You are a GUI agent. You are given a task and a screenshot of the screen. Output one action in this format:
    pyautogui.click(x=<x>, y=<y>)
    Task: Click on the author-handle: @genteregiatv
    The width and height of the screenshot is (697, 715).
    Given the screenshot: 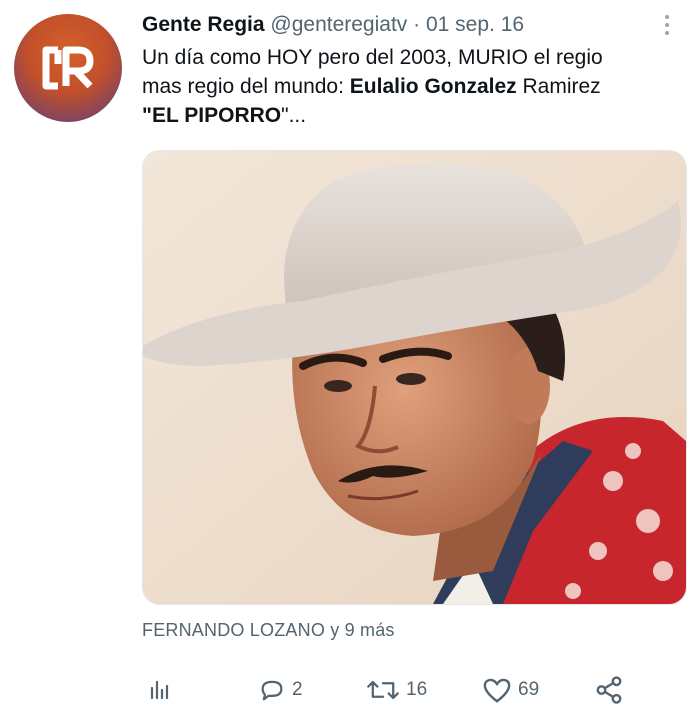 What is the action you would take?
    pyautogui.click(x=338, y=24)
    